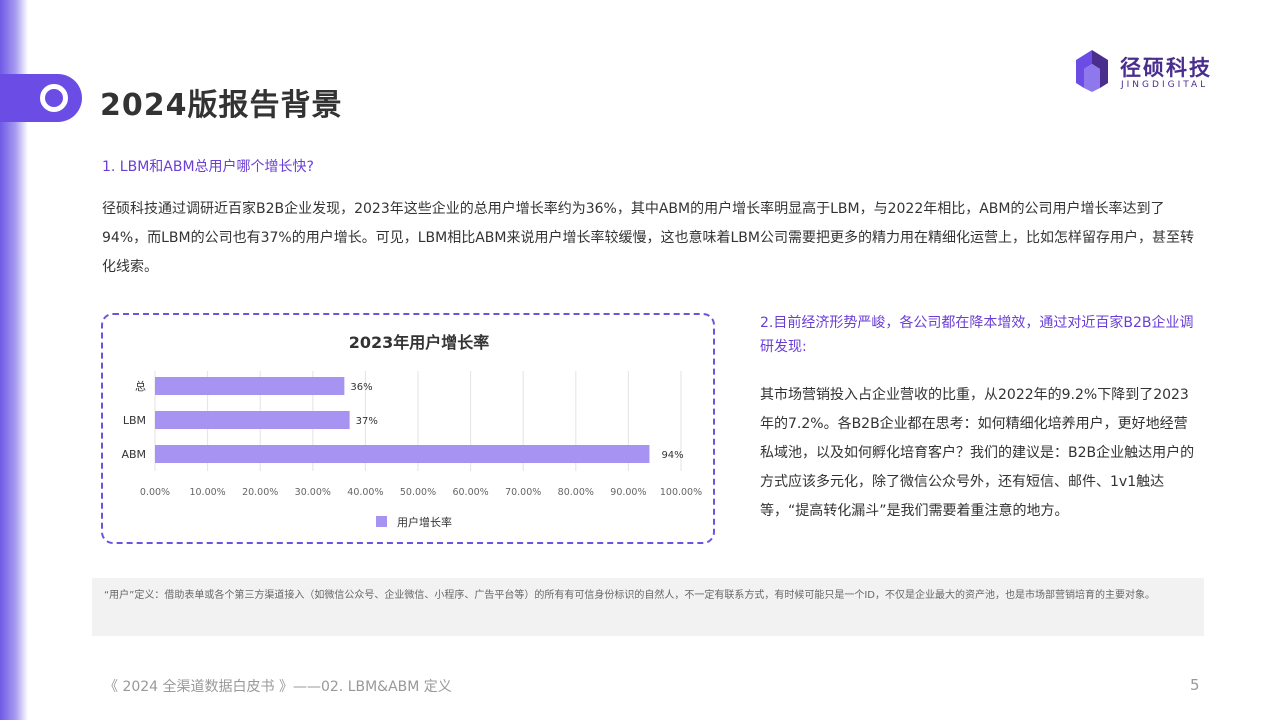  Describe the element at coordinates (260, 492) in the screenshot. I see `x-tick-label: 20.00%` at that location.